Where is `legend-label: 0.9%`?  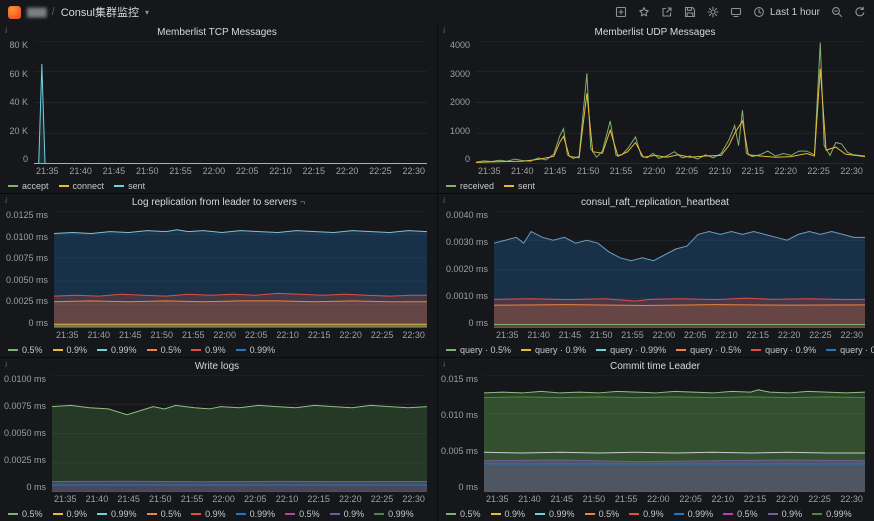 legend-label: 0.9% is located at coordinates (354, 513).